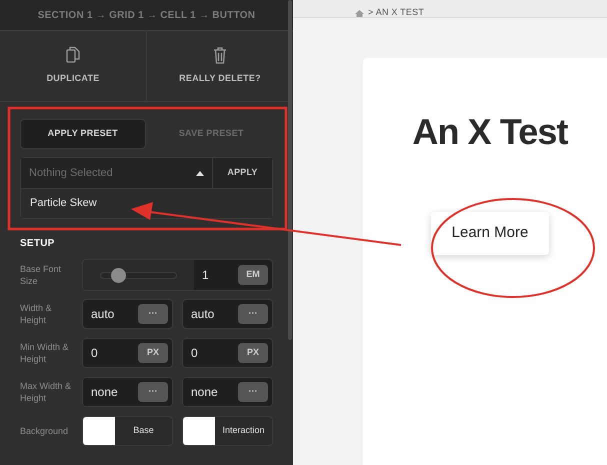  I want to click on action-button: DUPLICATE, so click(73, 66).